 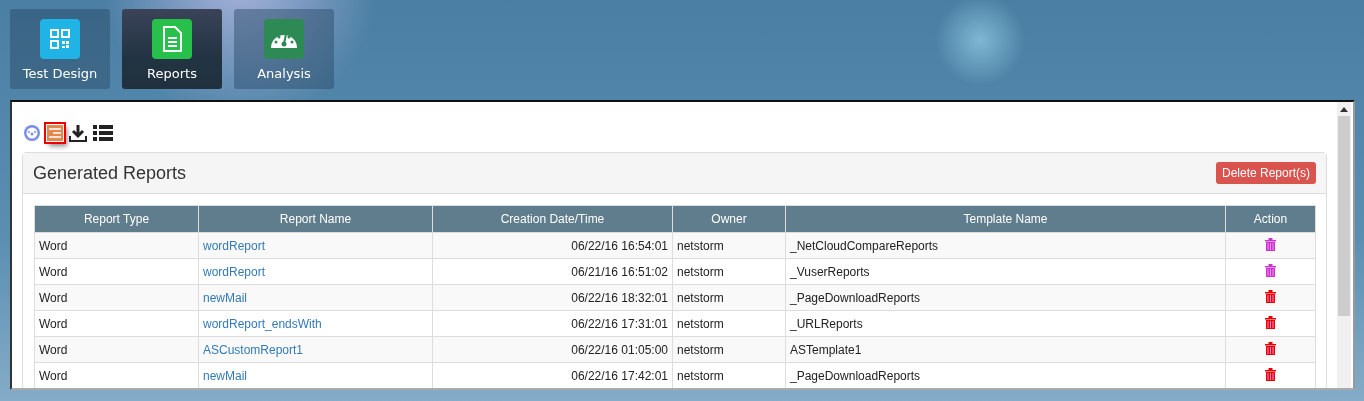 What do you see at coordinates (60, 39) in the screenshot?
I see `qr-code-icon` at bounding box center [60, 39].